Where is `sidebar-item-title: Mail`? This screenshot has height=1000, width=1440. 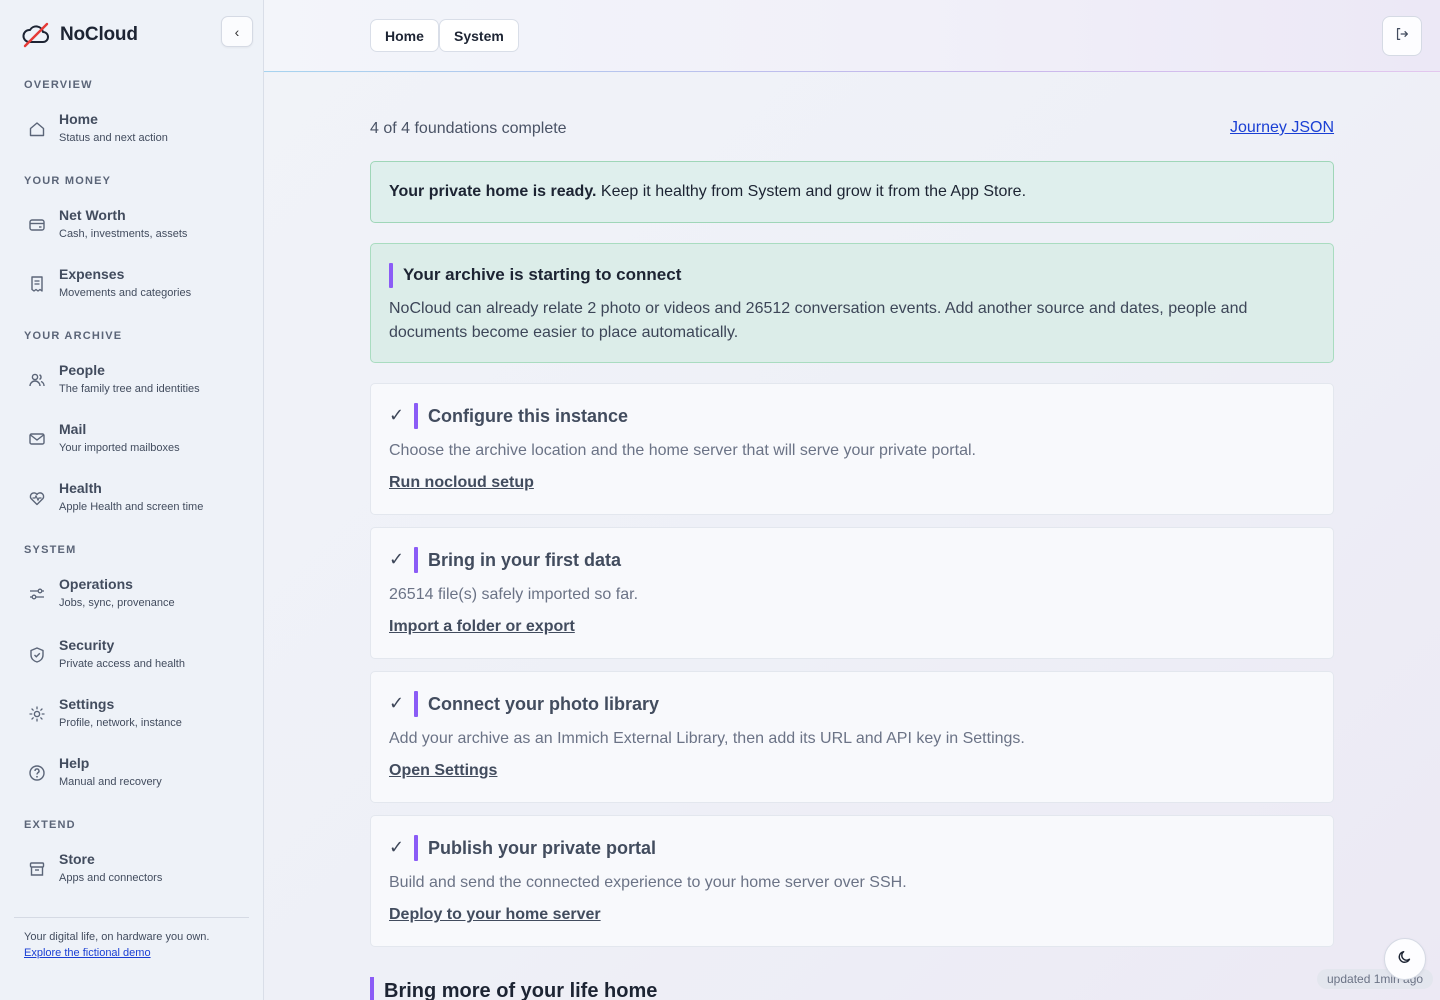 sidebar-item-title: Mail is located at coordinates (73, 429).